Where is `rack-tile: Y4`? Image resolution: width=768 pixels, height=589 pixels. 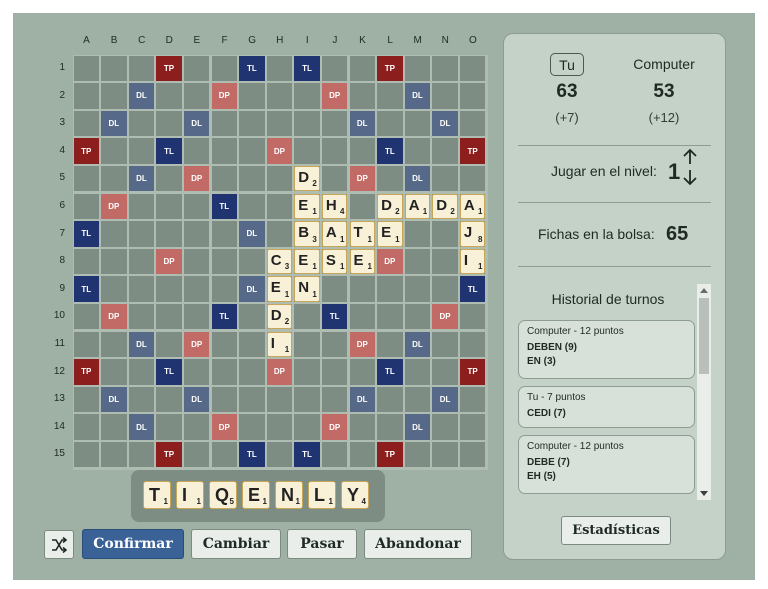 rack-tile: Y4 is located at coordinates (355, 495).